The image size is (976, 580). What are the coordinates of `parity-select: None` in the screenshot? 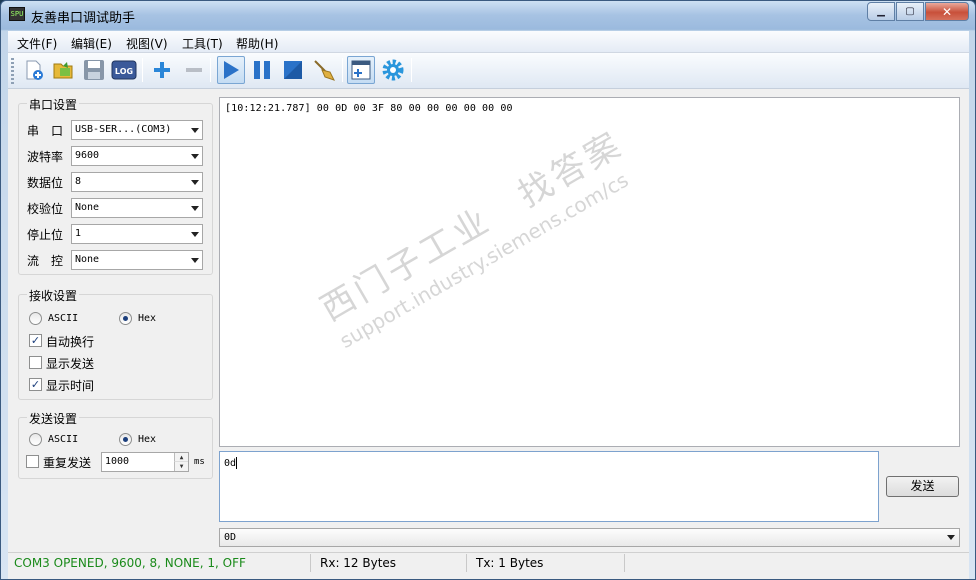 It's located at (137, 208).